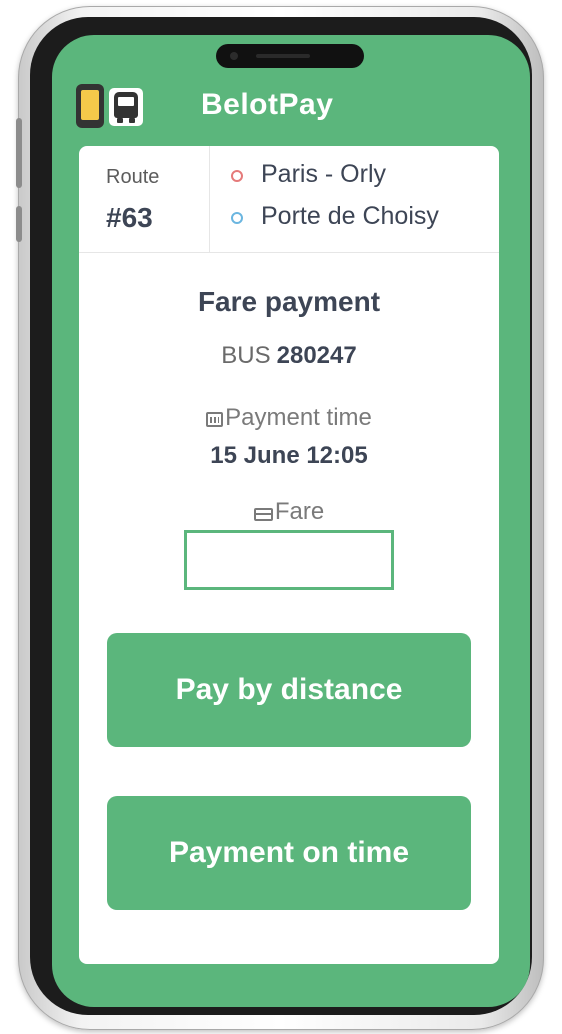 The image size is (562, 1034). Describe the element at coordinates (283, 56) in the screenshot. I see `speaker-grille` at that location.